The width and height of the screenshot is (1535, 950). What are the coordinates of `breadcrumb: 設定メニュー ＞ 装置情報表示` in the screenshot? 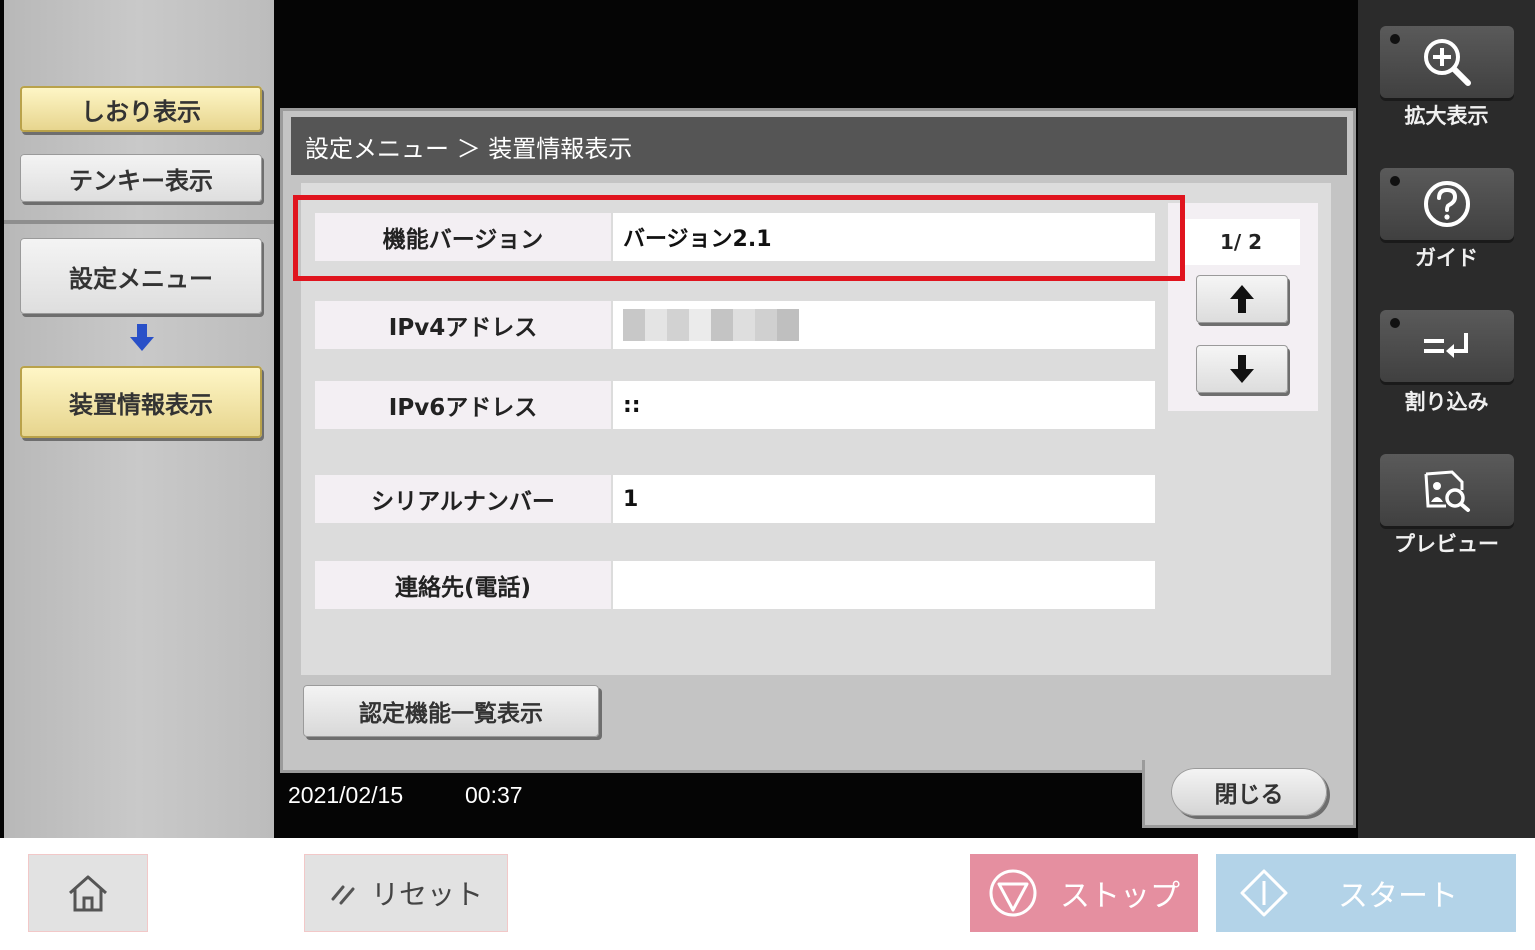 It's located at (819, 146).